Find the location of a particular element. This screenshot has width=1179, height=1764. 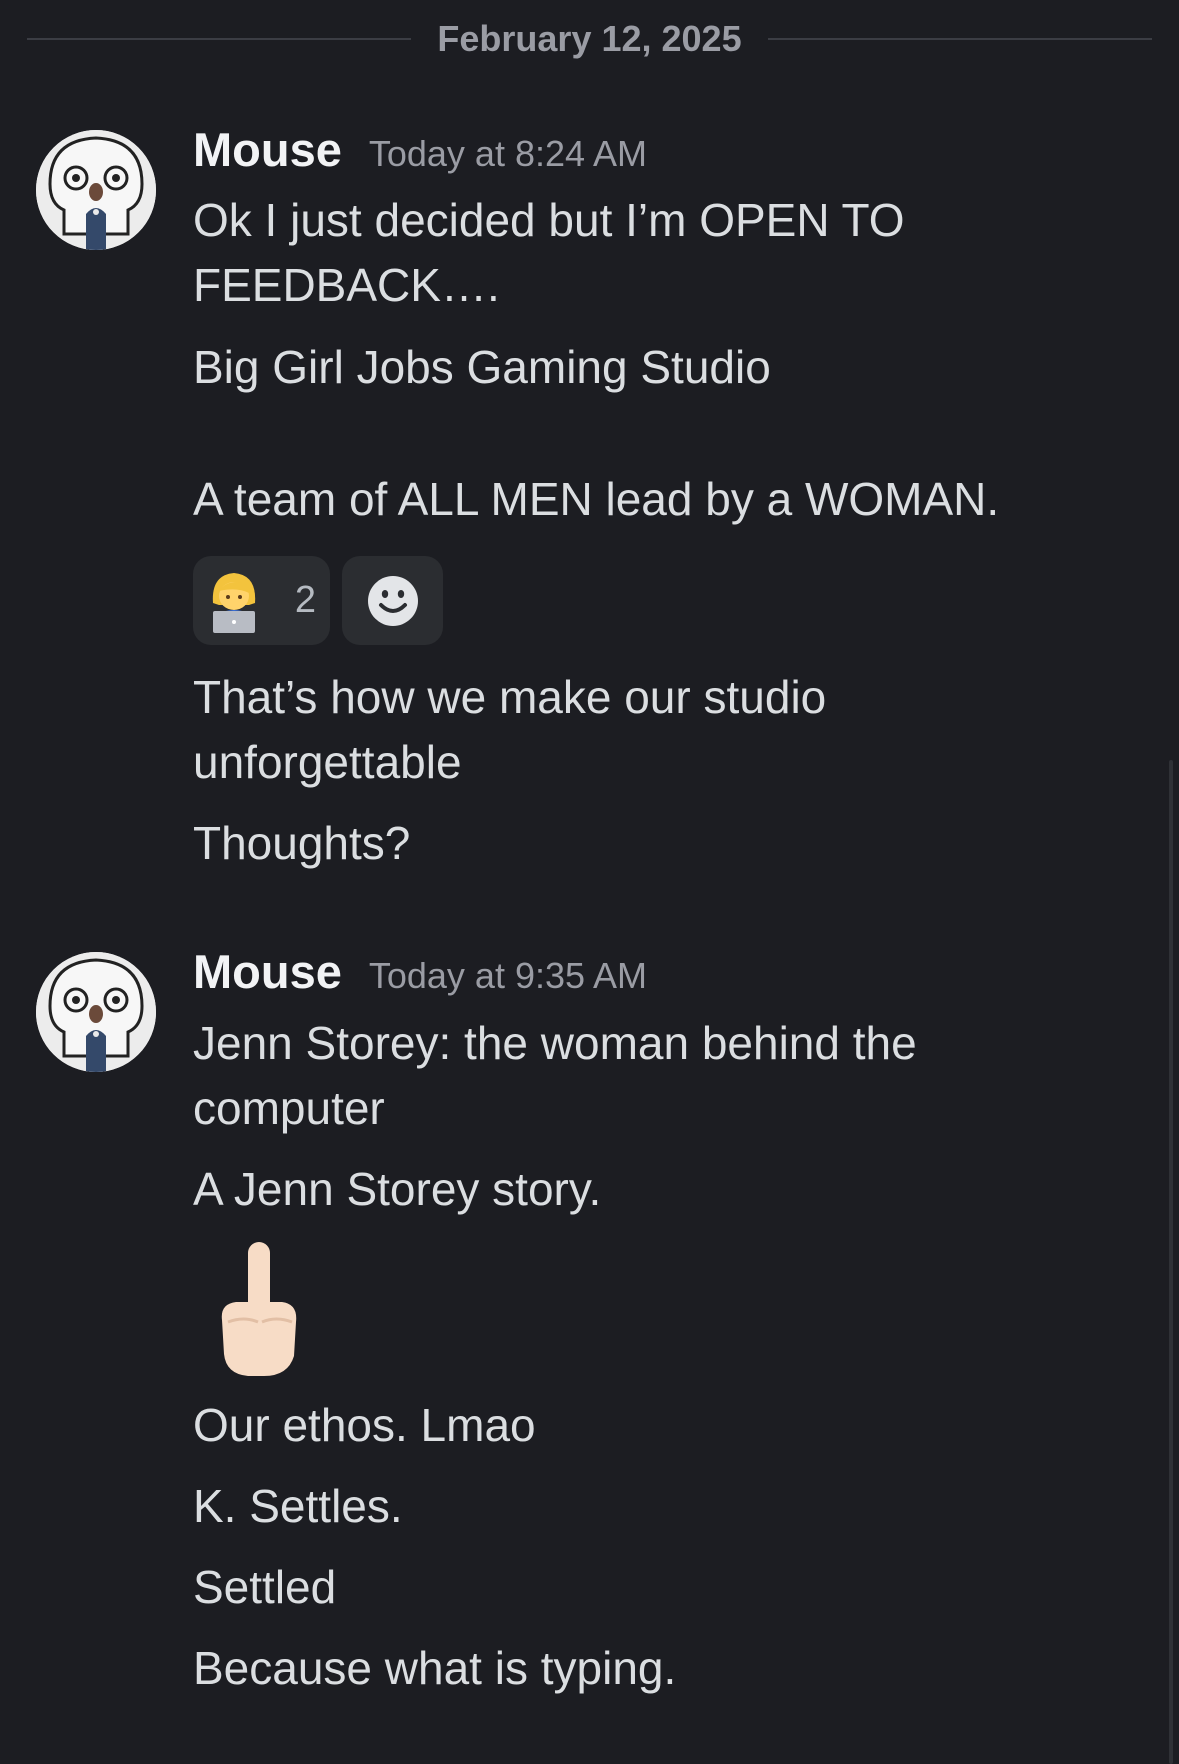

message-text: Our ethos. Lmao is located at coordinates (364, 1425).